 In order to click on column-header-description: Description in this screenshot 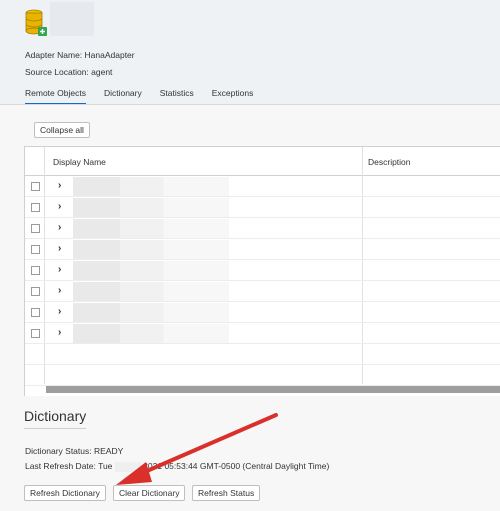, I will do `click(389, 162)`.